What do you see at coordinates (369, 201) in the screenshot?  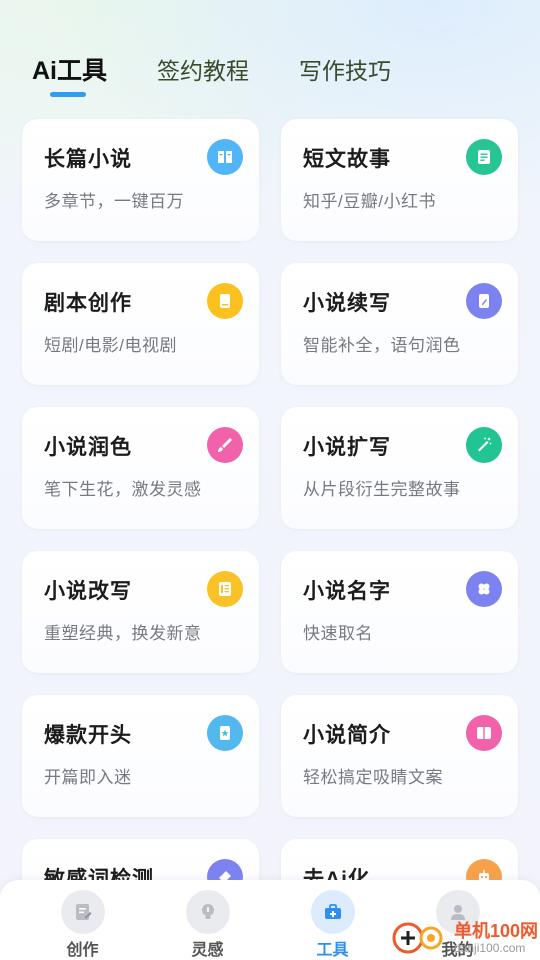 I see `card-subtitle: 知乎/豆瓣/小红书` at bounding box center [369, 201].